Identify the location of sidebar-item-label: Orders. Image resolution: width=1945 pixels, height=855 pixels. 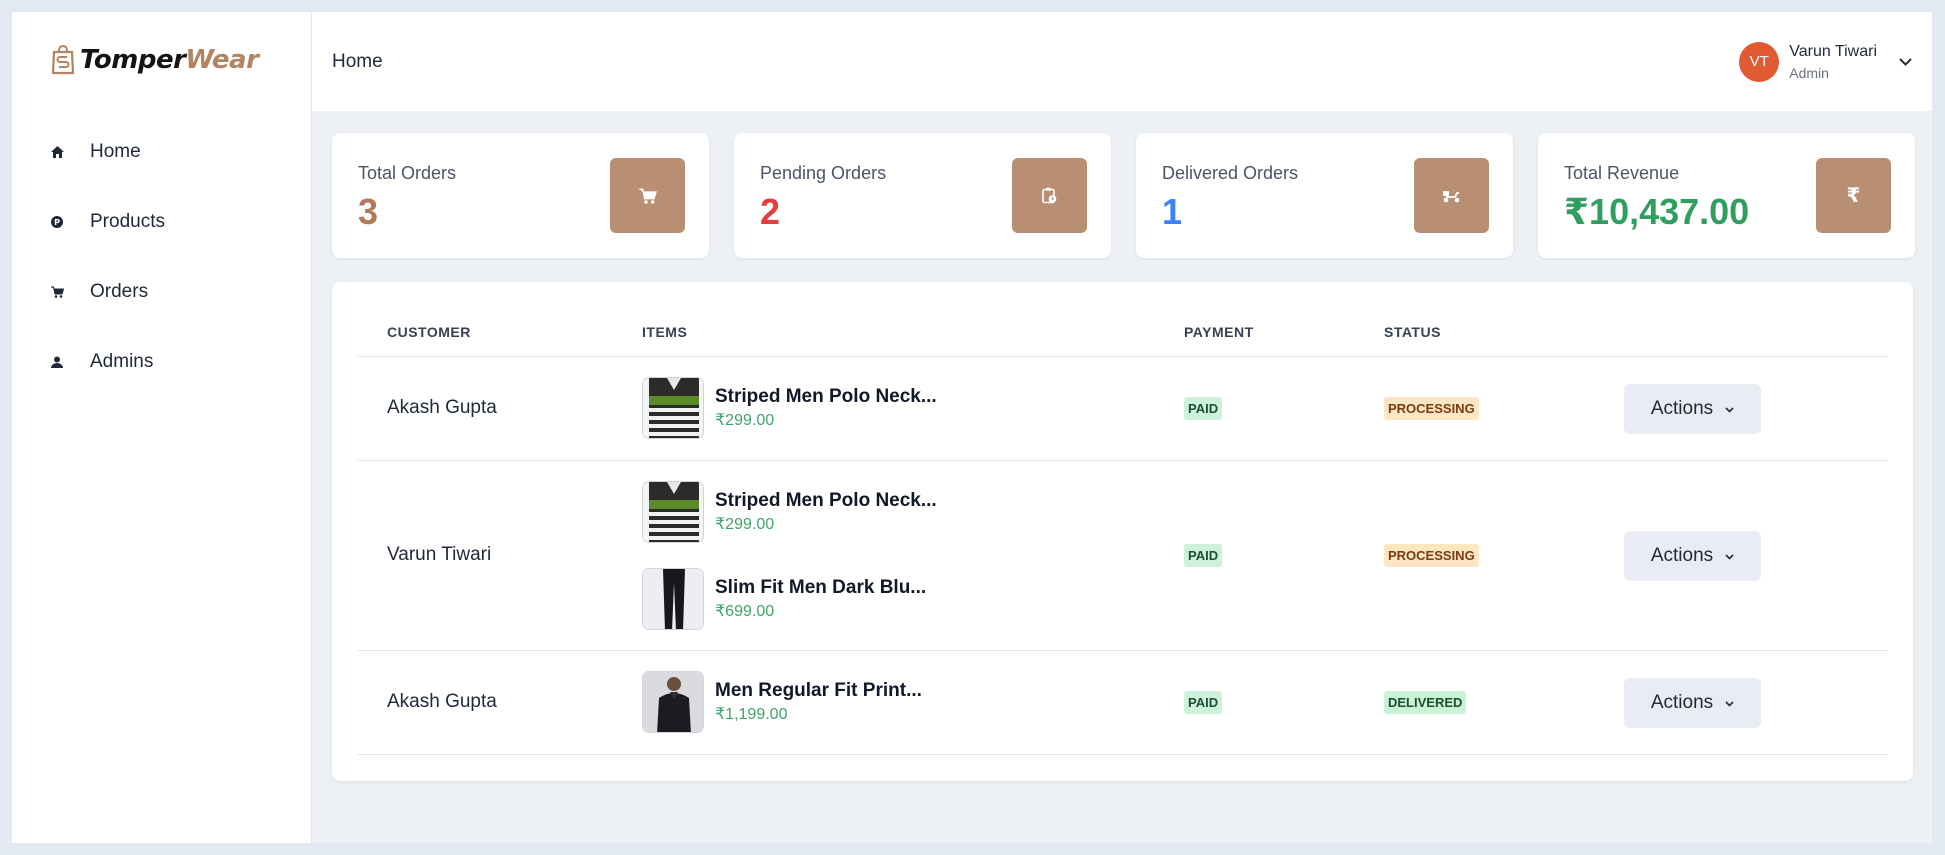
(119, 291).